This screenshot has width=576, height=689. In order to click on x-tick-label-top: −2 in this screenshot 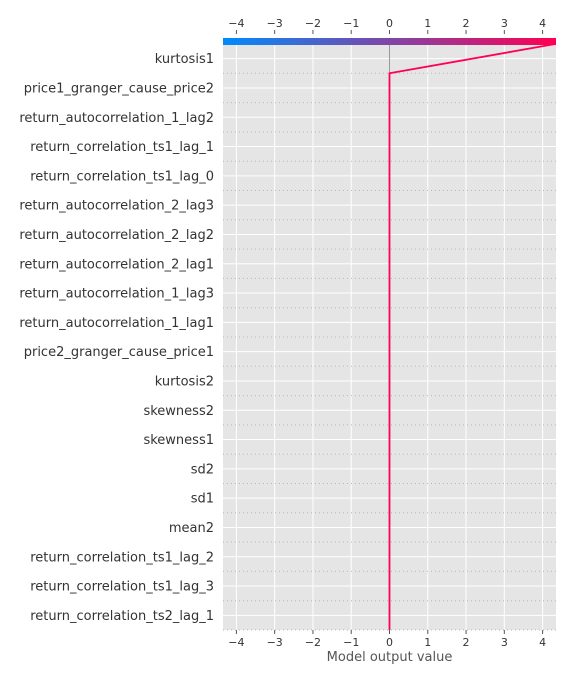, I will do `click(313, 23)`.